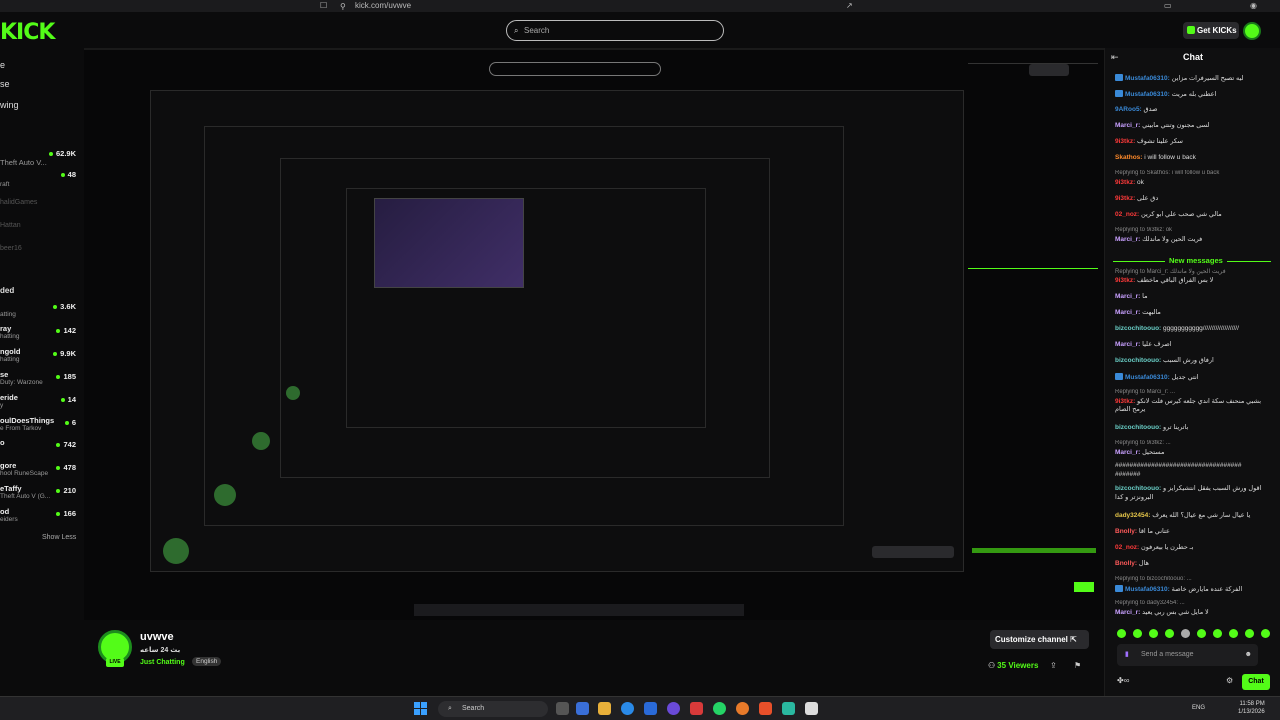 The height and width of the screenshot is (720, 1280). What do you see at coordinates (40, 190) in the screenshot?
I see `sidebar-channel: raft` at bounding box center [40, 190].